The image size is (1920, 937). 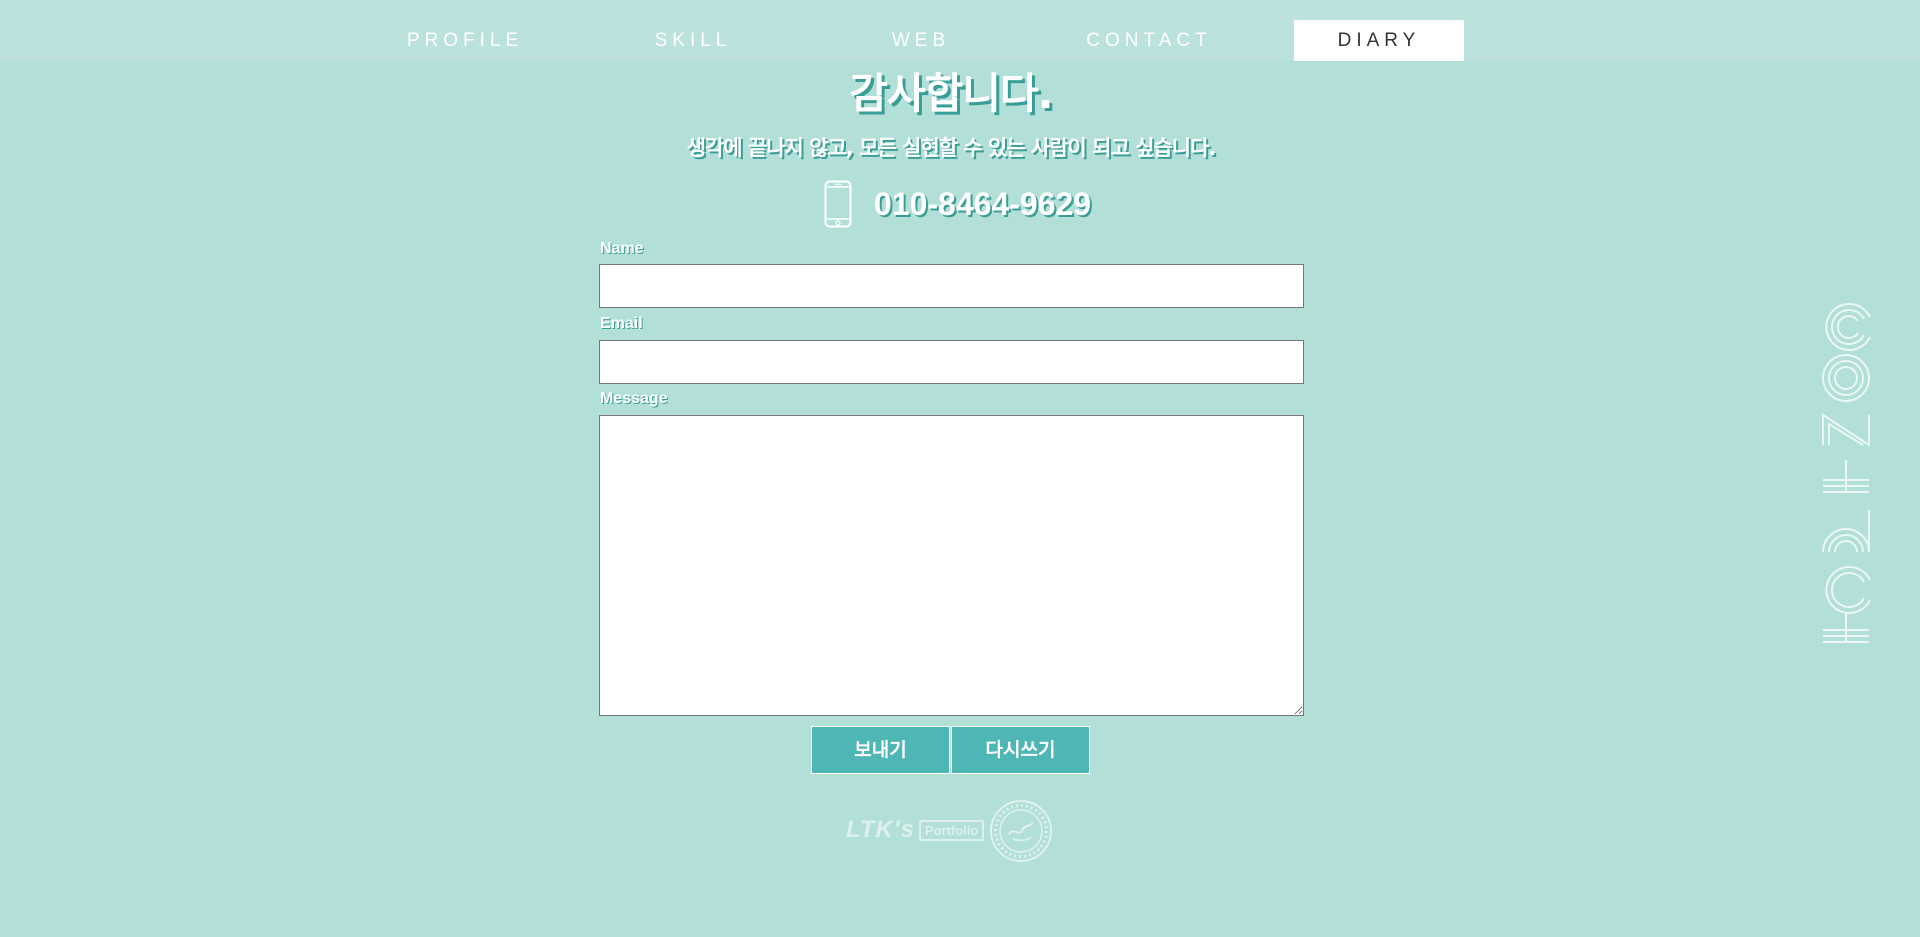 I want to click on phone-contact: 010-8464-9629, so click(x=957, y=204).